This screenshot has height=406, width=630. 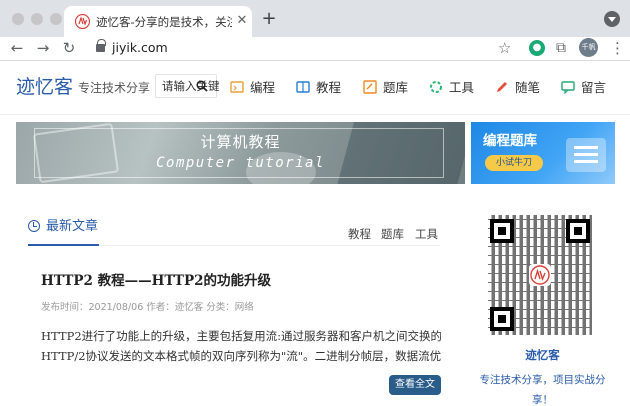 What do you see at coordinates (542, 380) in the screenshot?
I see `sidebar-slogan-line: 专注技术分享，项目实战分` at bounding box center [542, 380].